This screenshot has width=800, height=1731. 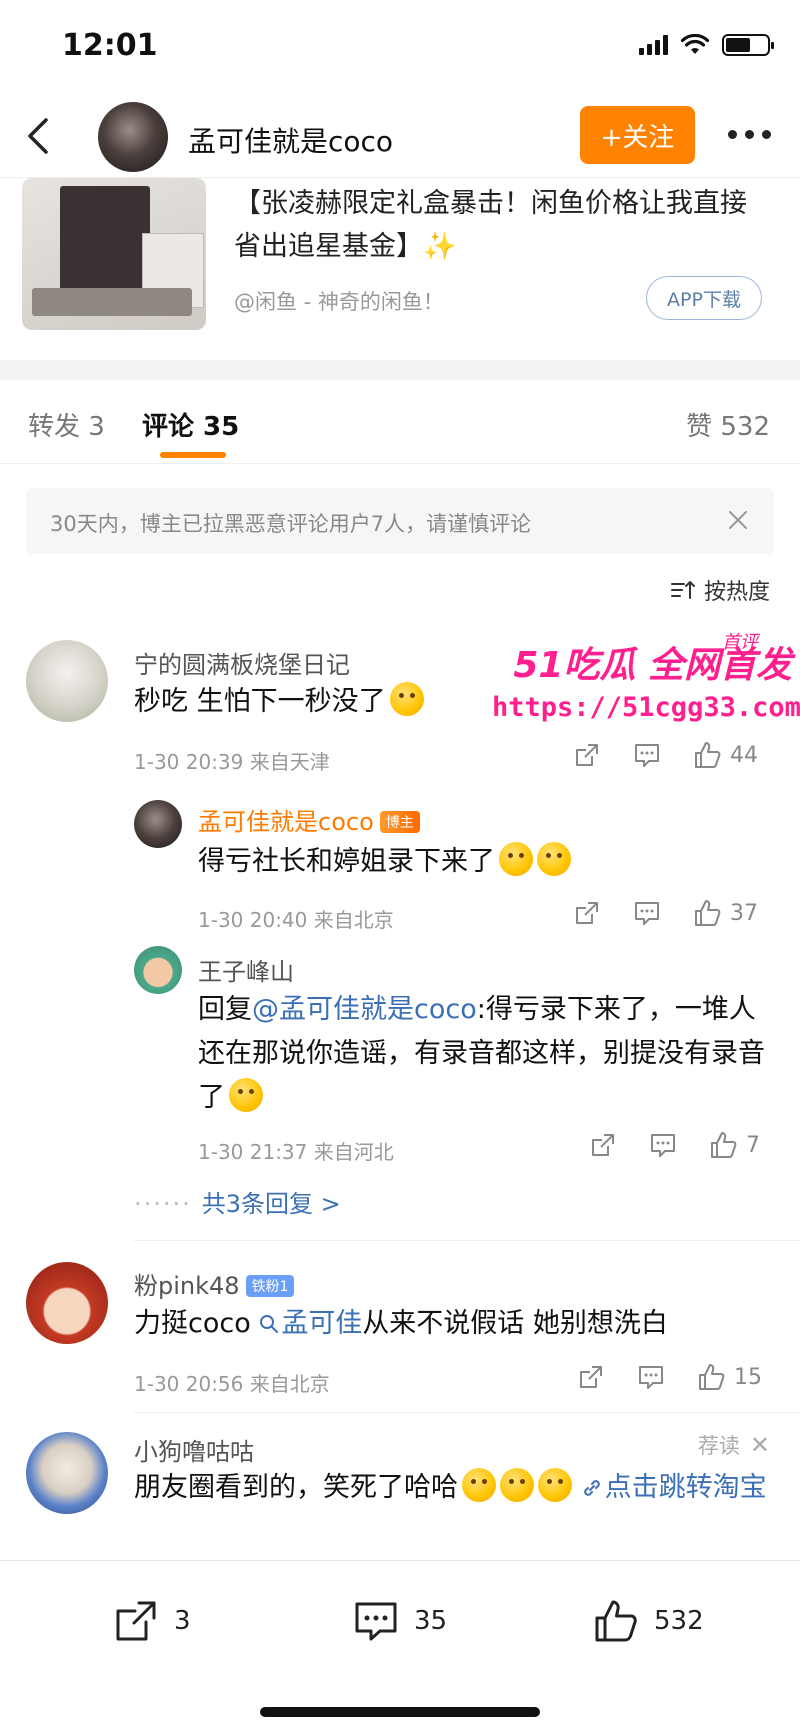 What do you see at coordinates (269, 1324) in the screenshot?
I see `search-icon` at bounding box center [269, 1324].